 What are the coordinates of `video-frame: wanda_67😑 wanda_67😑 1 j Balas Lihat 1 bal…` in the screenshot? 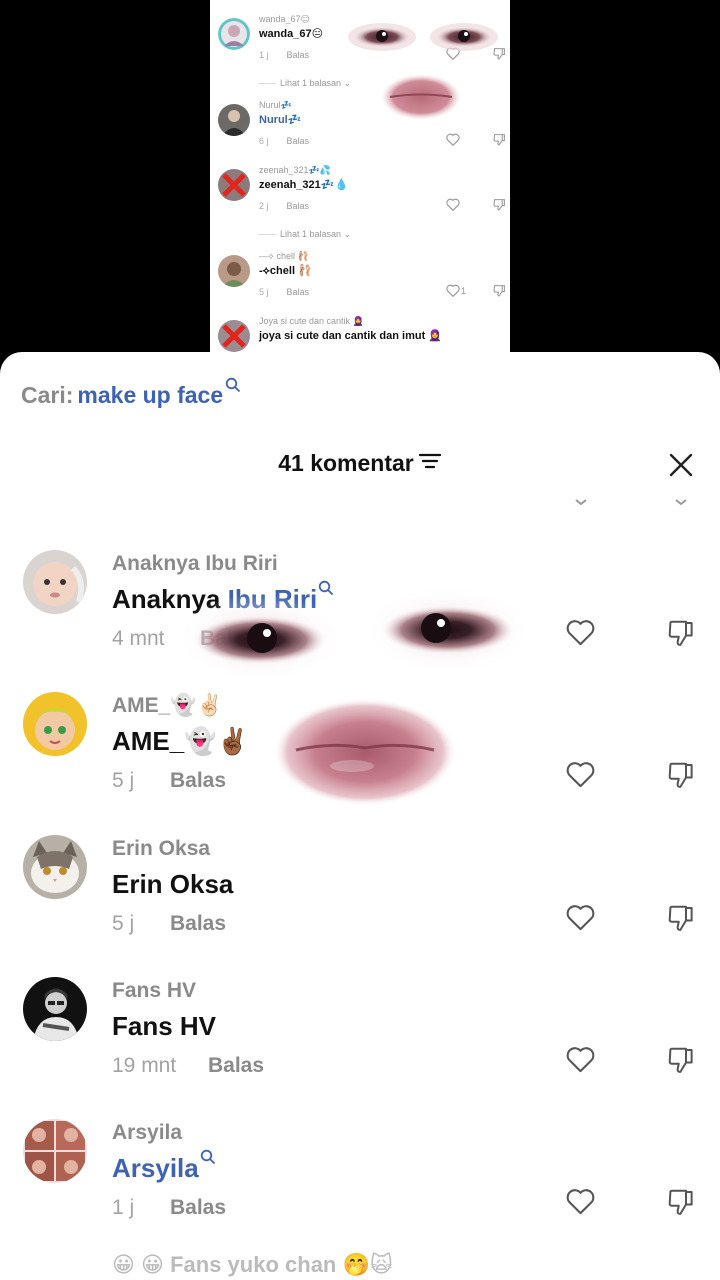 It's located at (360, 176).